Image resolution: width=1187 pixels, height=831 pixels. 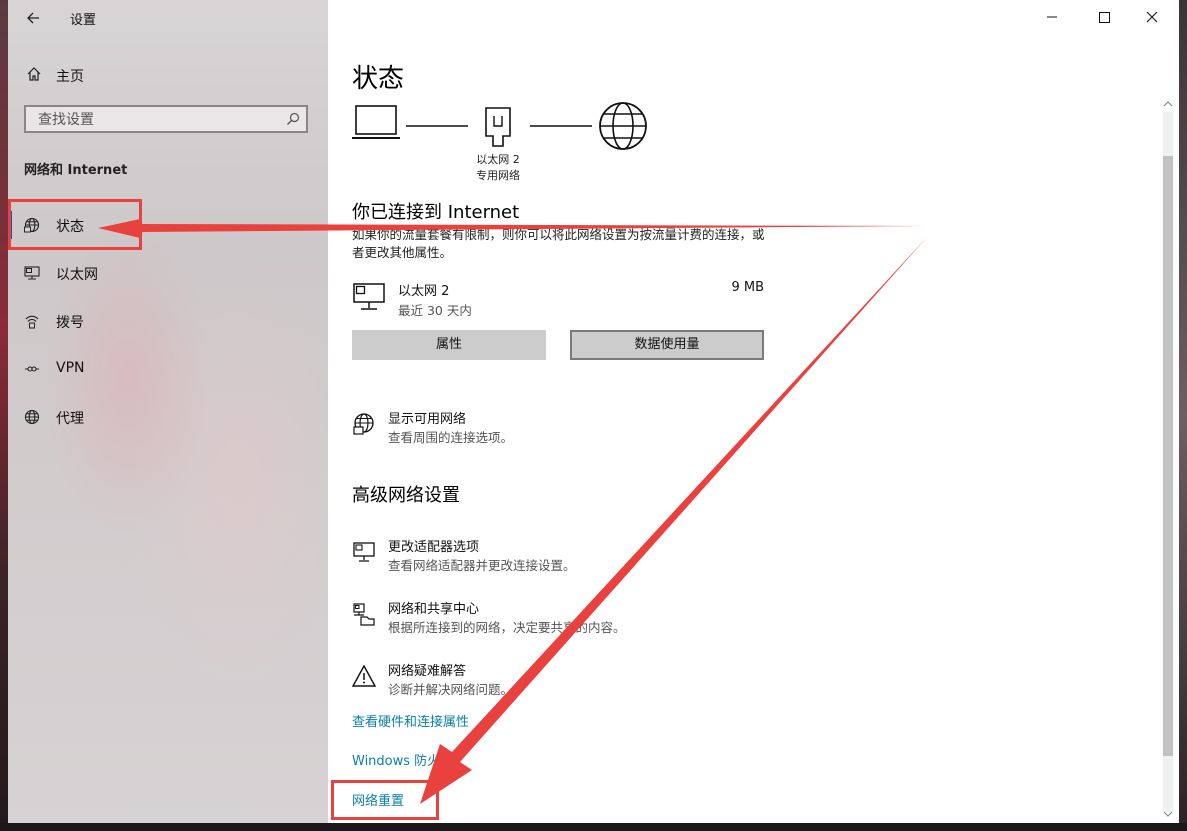 I want to click on adapter-name: 以太网 2, so click(x=424, y=291).